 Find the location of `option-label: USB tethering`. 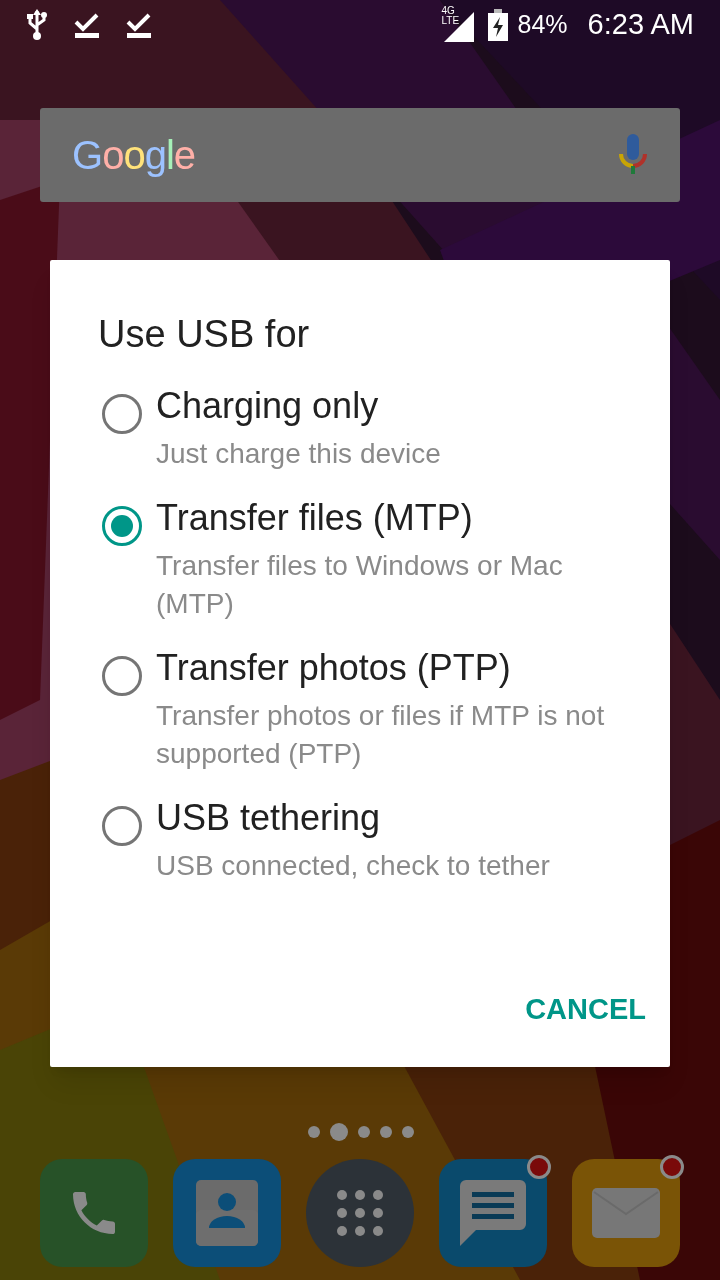

option-label: USB tethering is located at coordinates (269, 818).